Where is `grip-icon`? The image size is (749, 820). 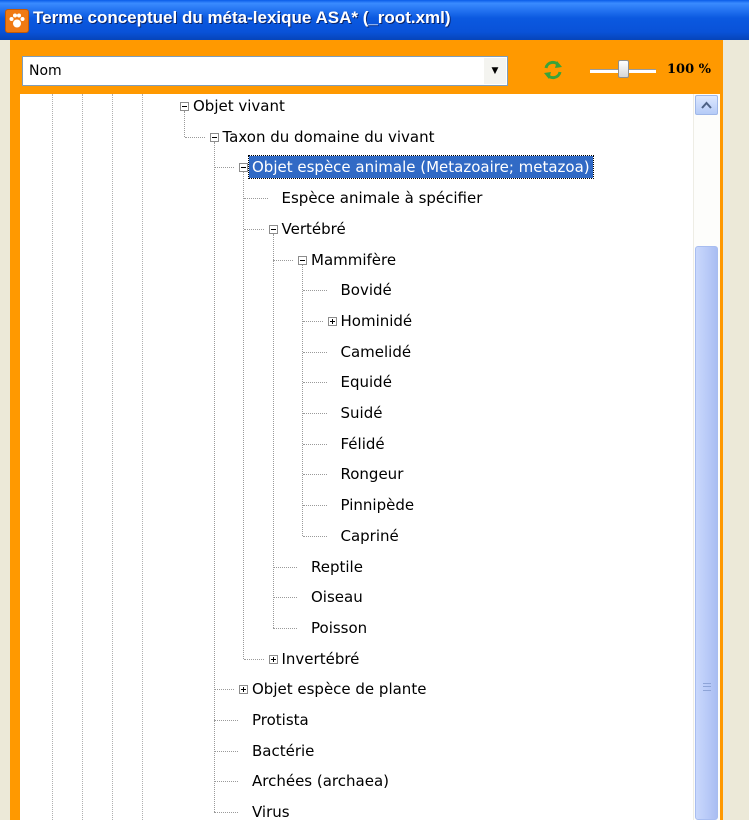 grip-icon is located at coordinates (707, 687).